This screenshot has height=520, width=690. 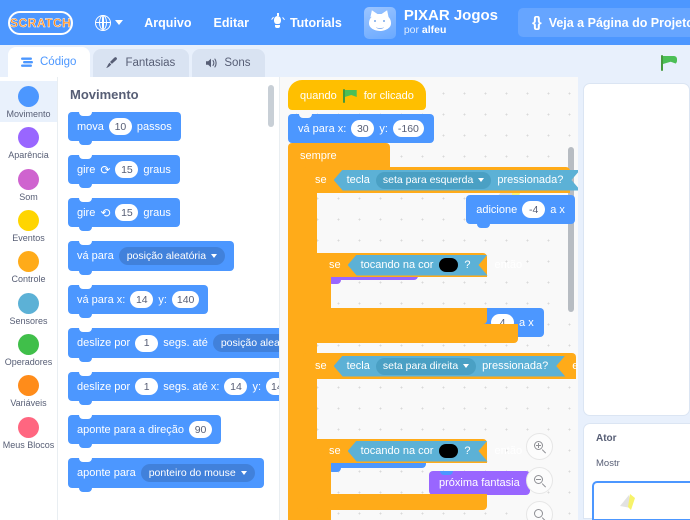 I want to click on palette-block-turn-right: gire ⟳ 15 graus, so click(x=124, y=171).